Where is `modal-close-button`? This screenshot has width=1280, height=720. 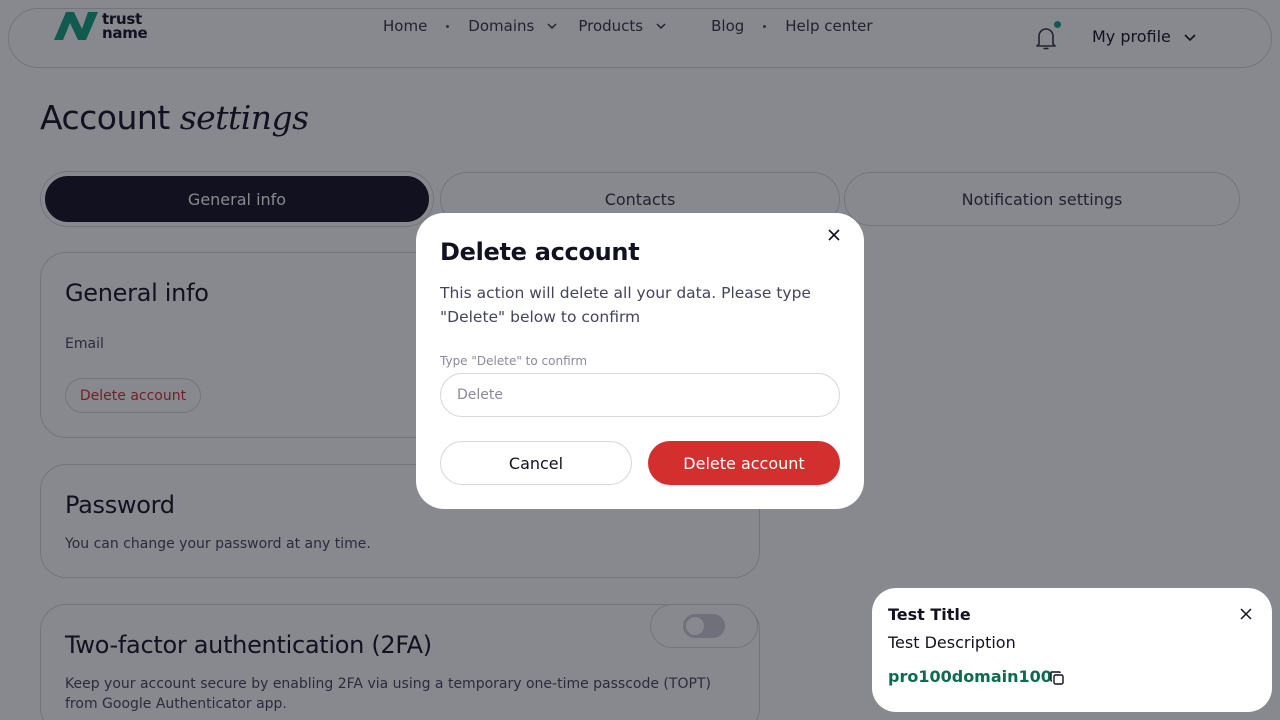 modal-close-button is located at coordinates (834, 235).